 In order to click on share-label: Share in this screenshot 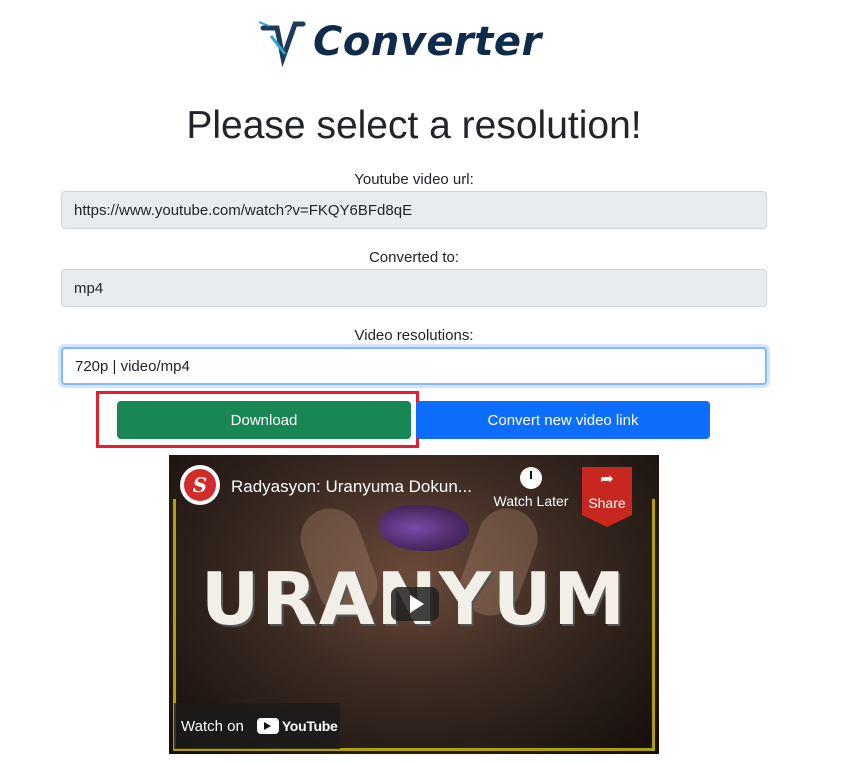, I will do `click(607, 503)`.